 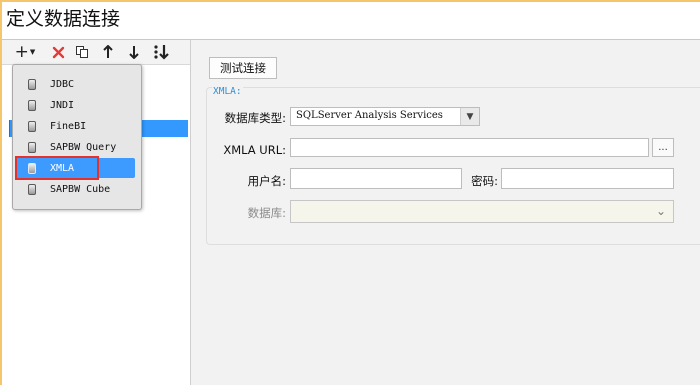 I want to click on menu-item-finebi: FineBI, so click(x=75, y=126).